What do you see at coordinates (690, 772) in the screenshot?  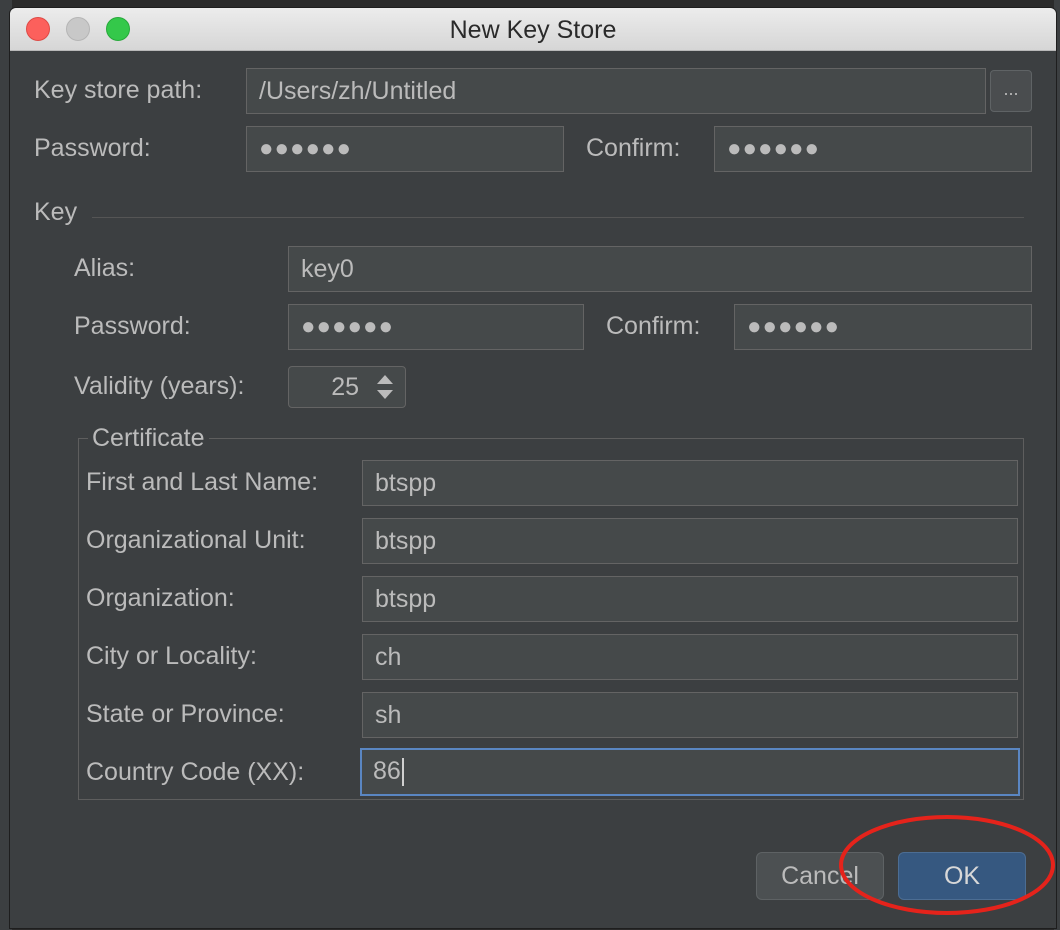 I see `country-code-input: 86` at bounding box center [690, 772].